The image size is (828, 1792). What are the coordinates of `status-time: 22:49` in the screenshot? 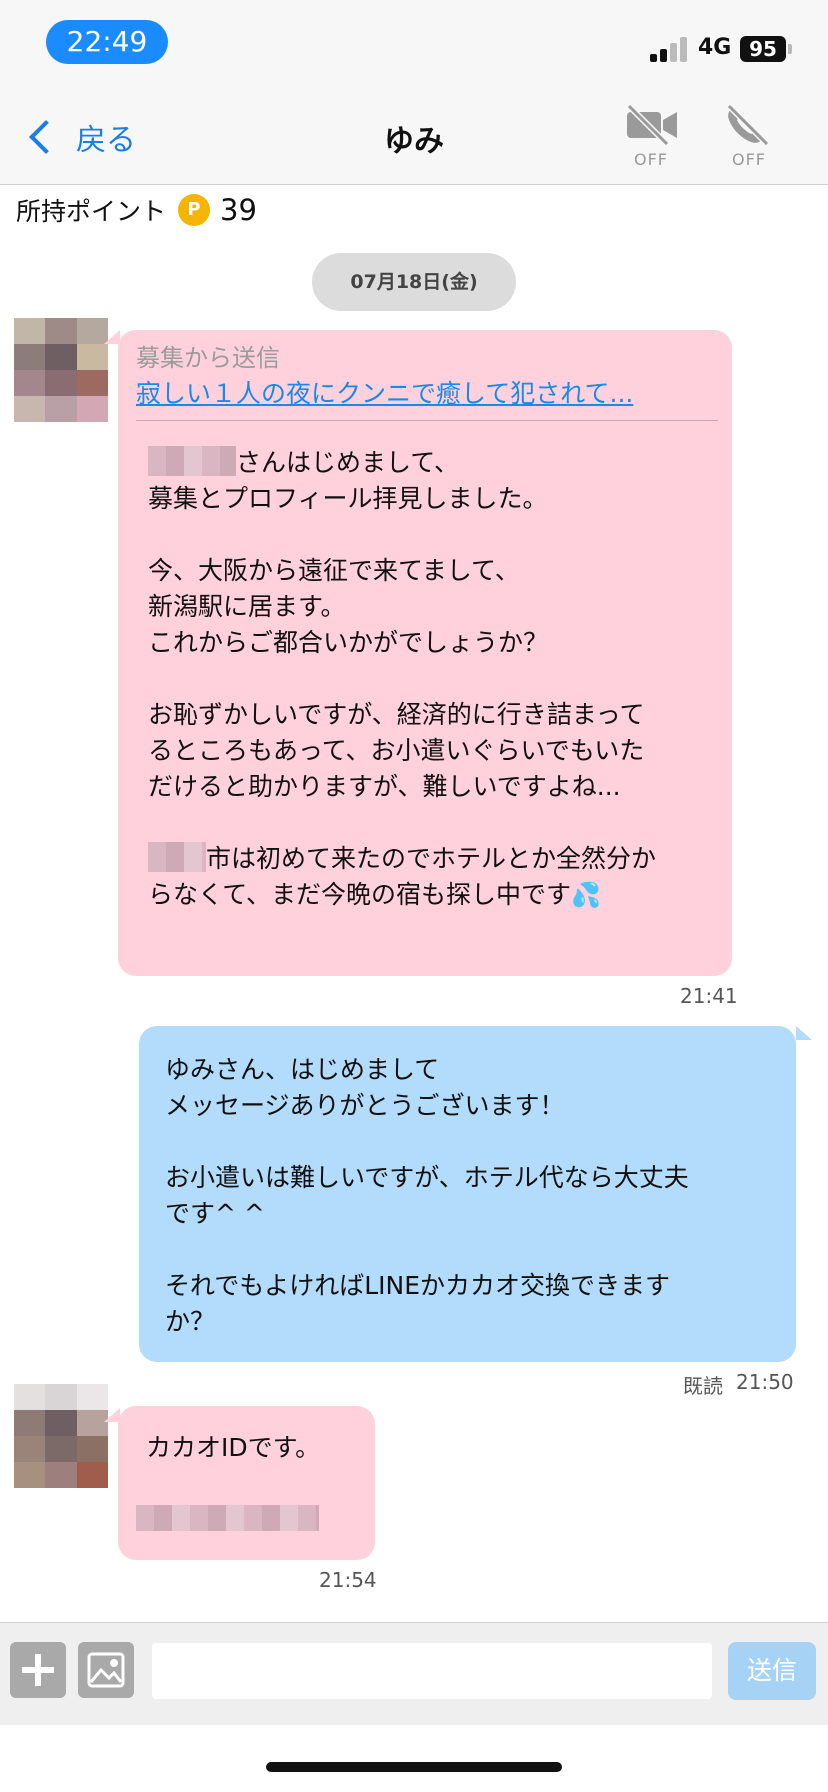 It's located at (107, 42).